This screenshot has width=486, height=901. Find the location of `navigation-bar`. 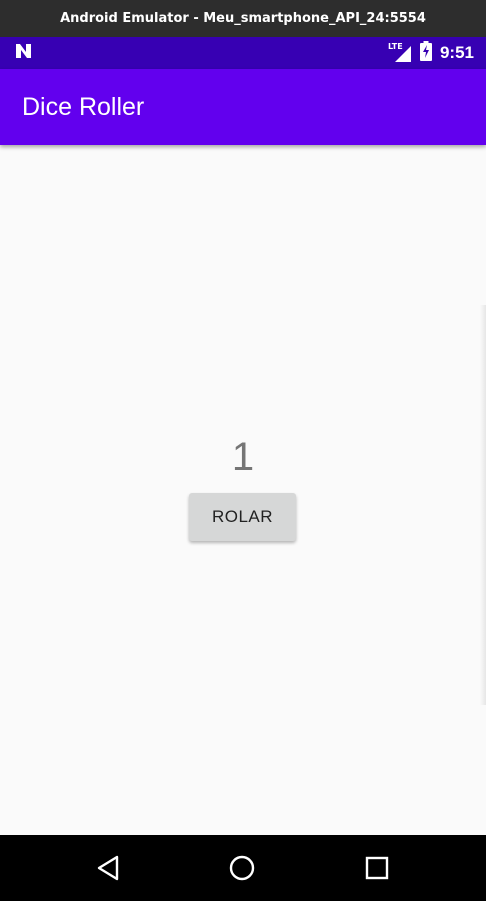

navigation-bar is located at coordinates (243, 868).